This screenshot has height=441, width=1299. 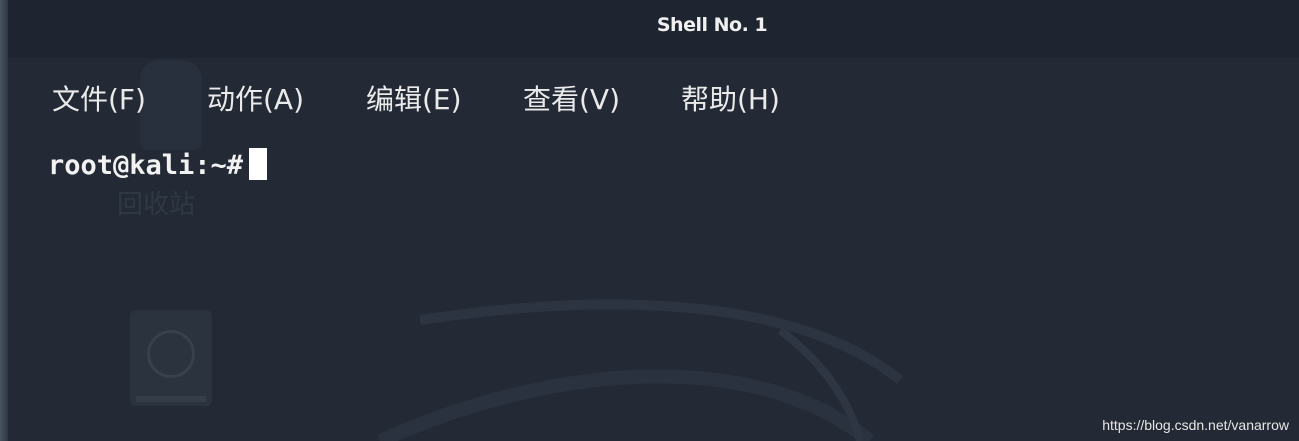 I want to click on shell-prompt: root@kali:~#, so click(x=146, y=165).